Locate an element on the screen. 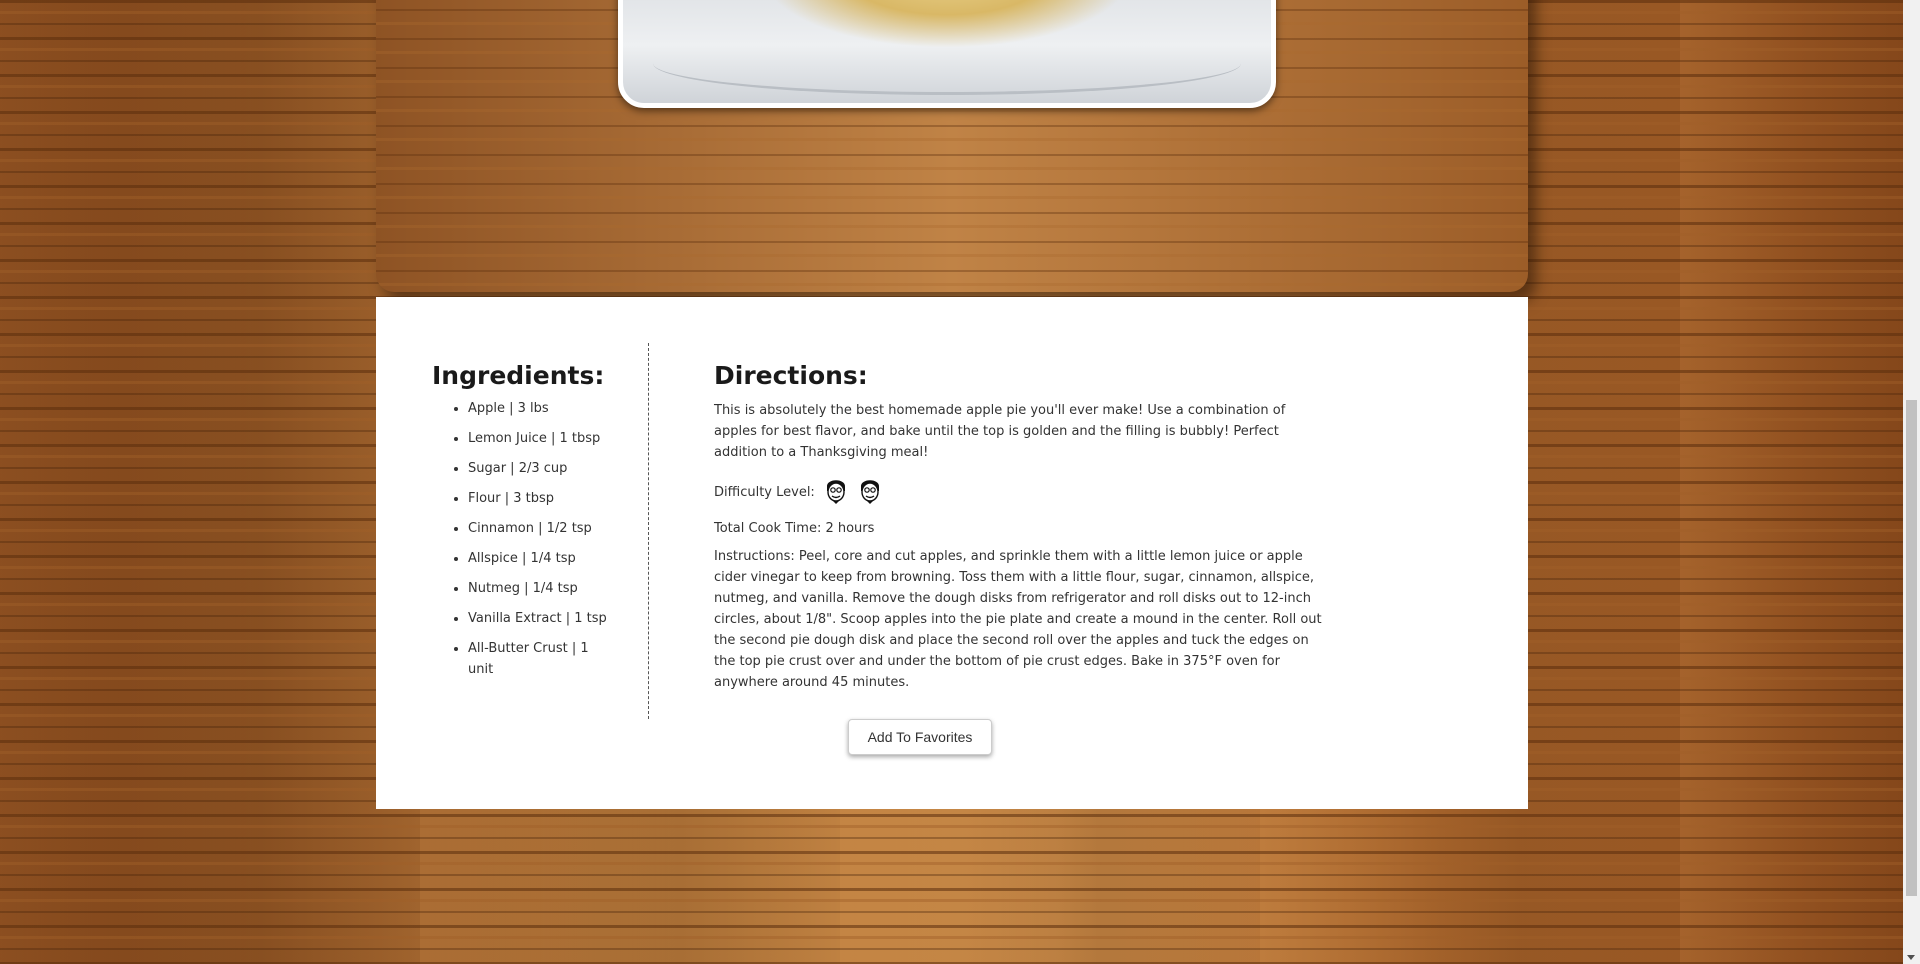 The height and width of the screenshot is (964, 1920). difficulty-icons is located at coordinates (849, 492).